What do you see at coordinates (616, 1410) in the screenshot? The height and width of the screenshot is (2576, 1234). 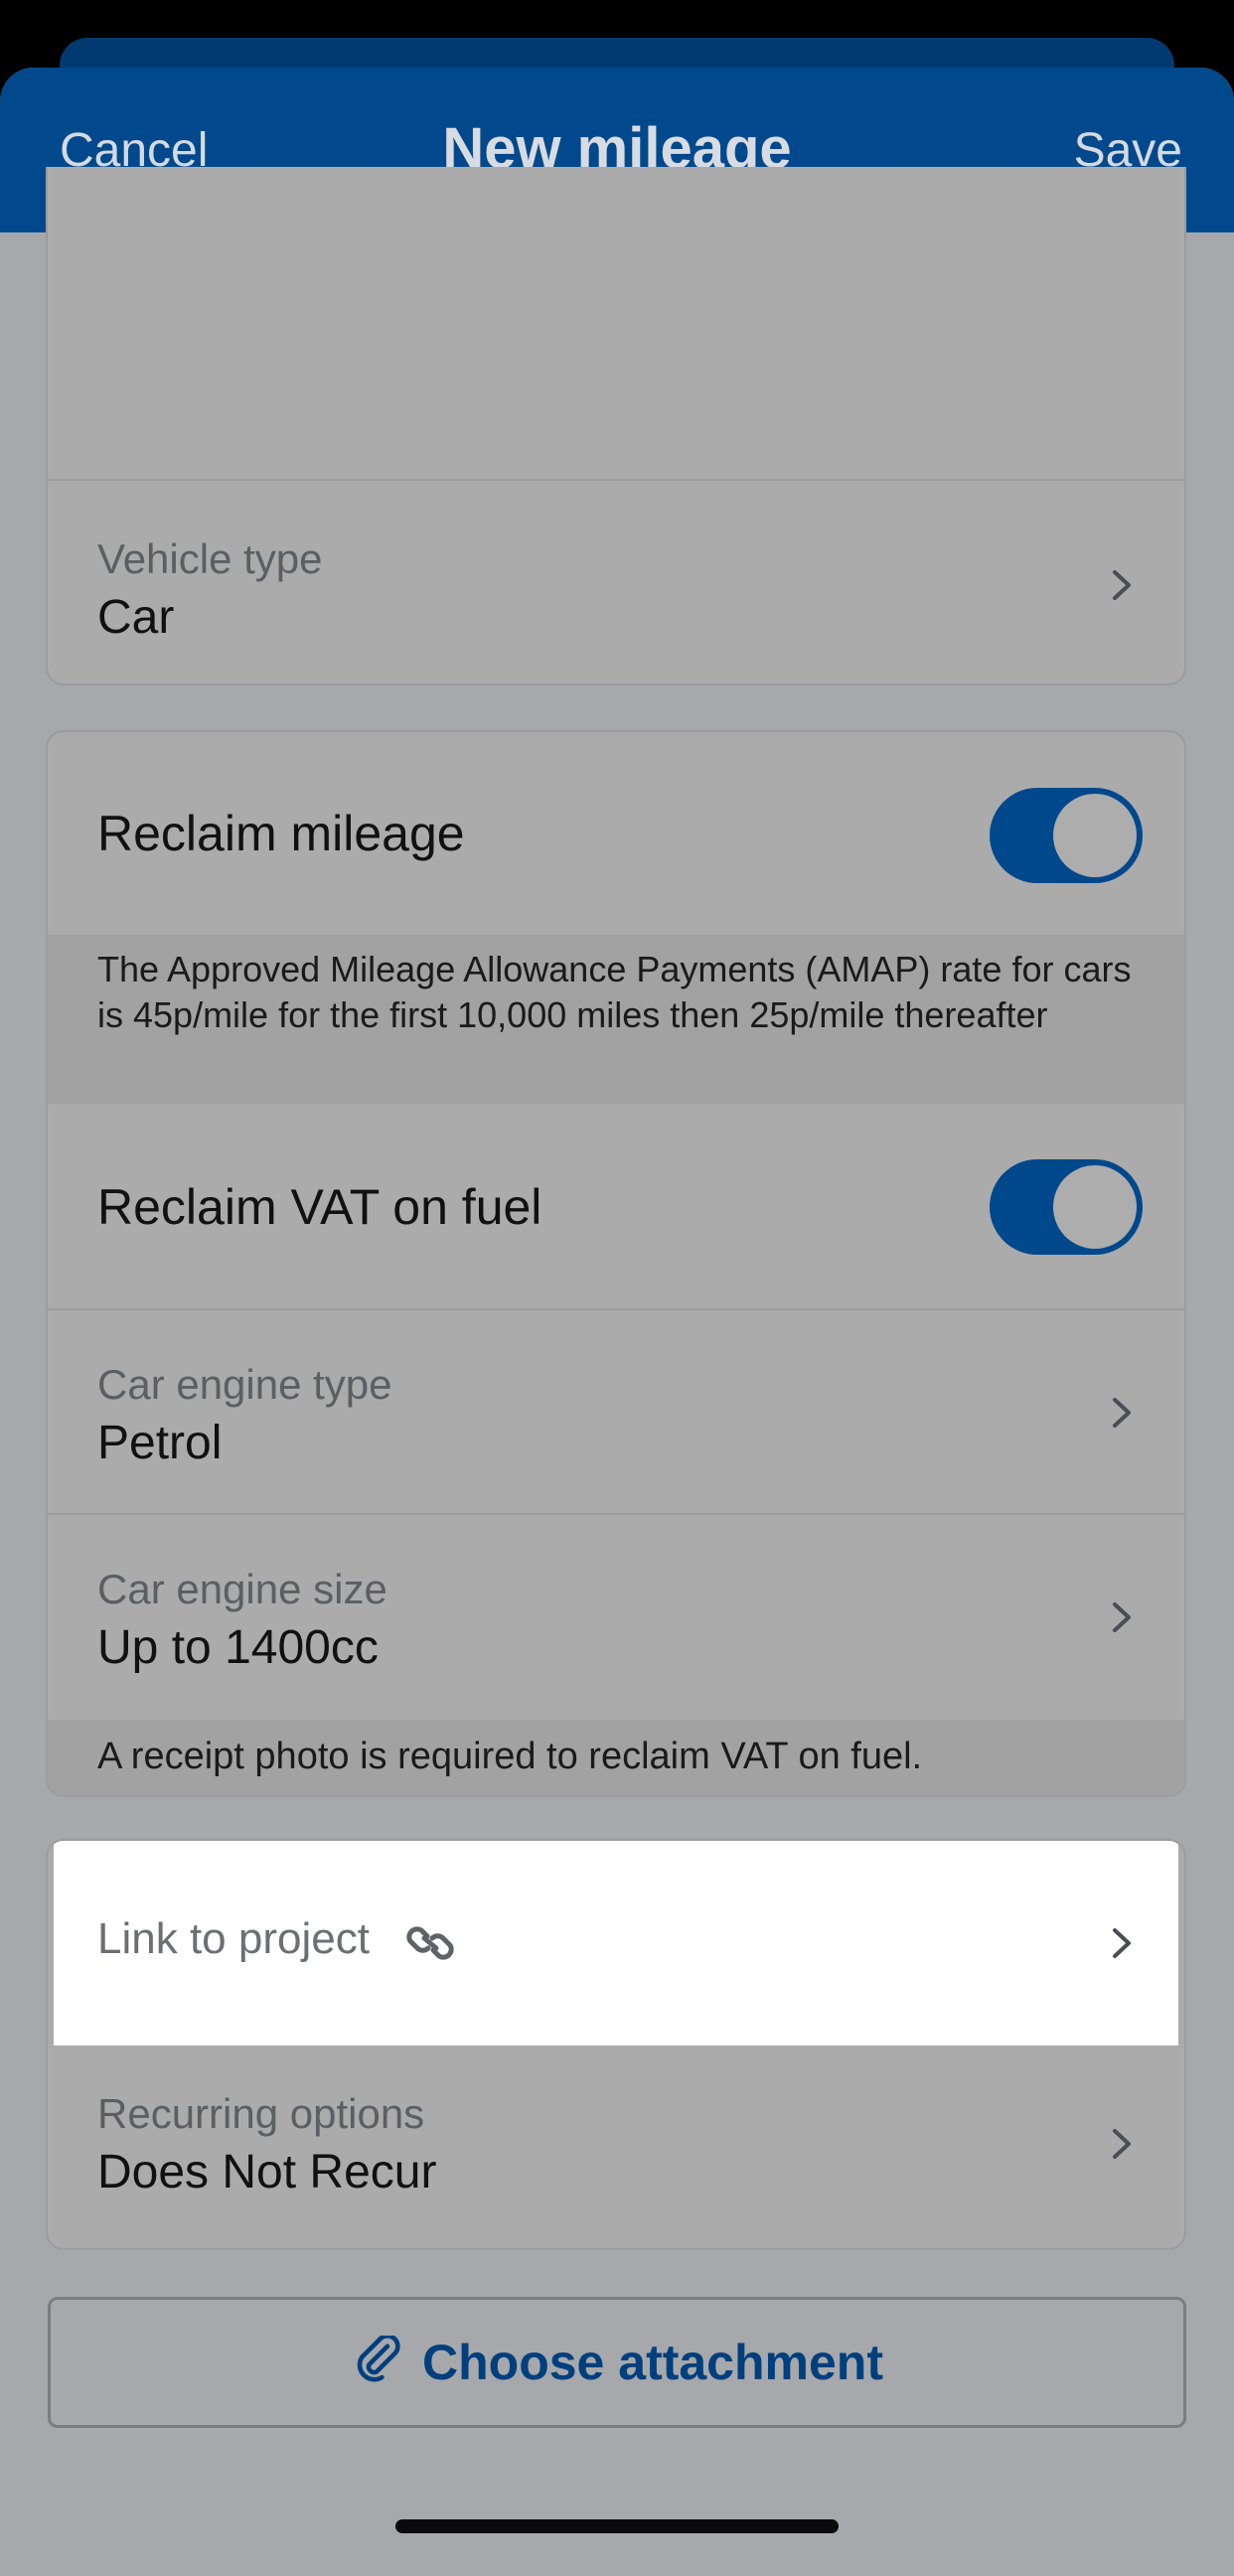 I see `car-engine-type-row: Car engine type Petrol` at bounding box center [616, 1410].